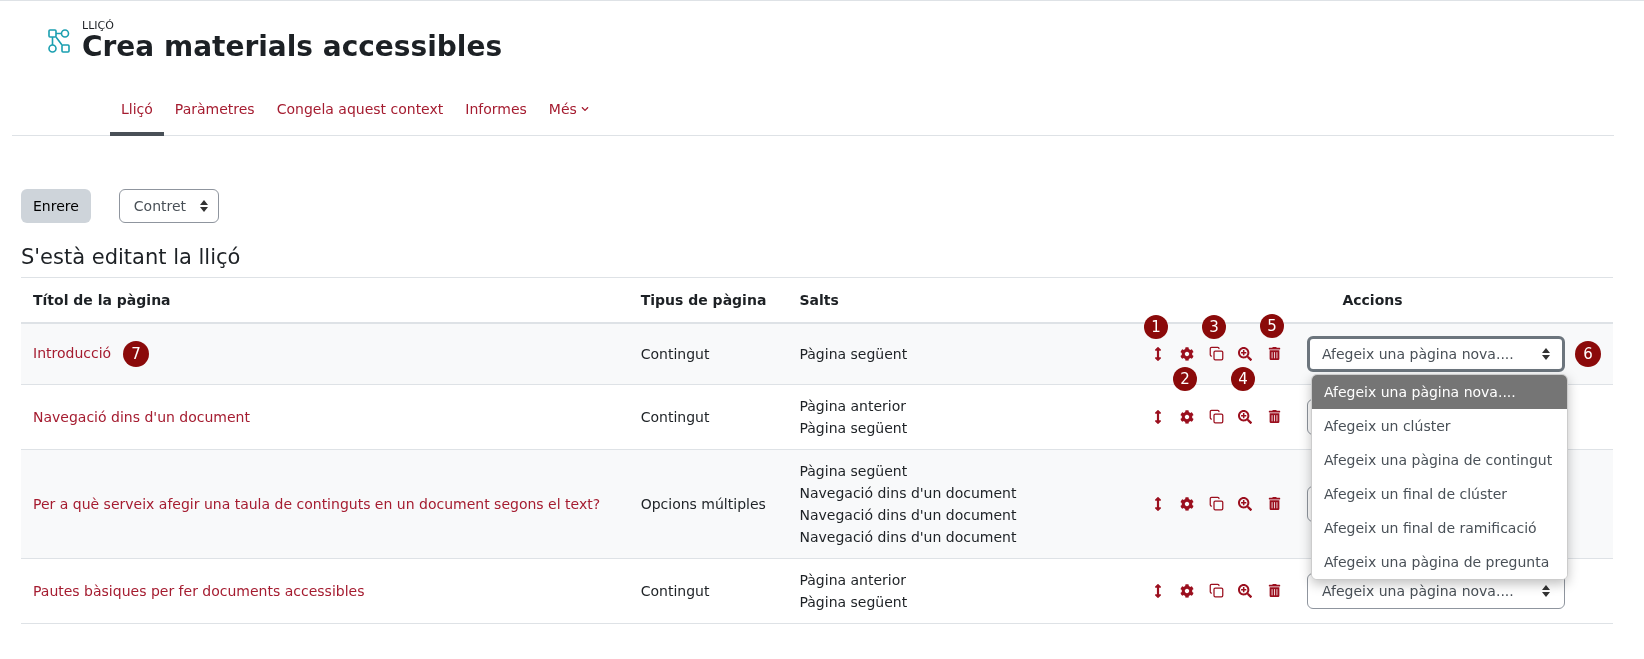 This screenshot has height=659, width=1644. I want to click on dropdown-option: Afegeix una pàgina de contingut, so click(1439, 459).